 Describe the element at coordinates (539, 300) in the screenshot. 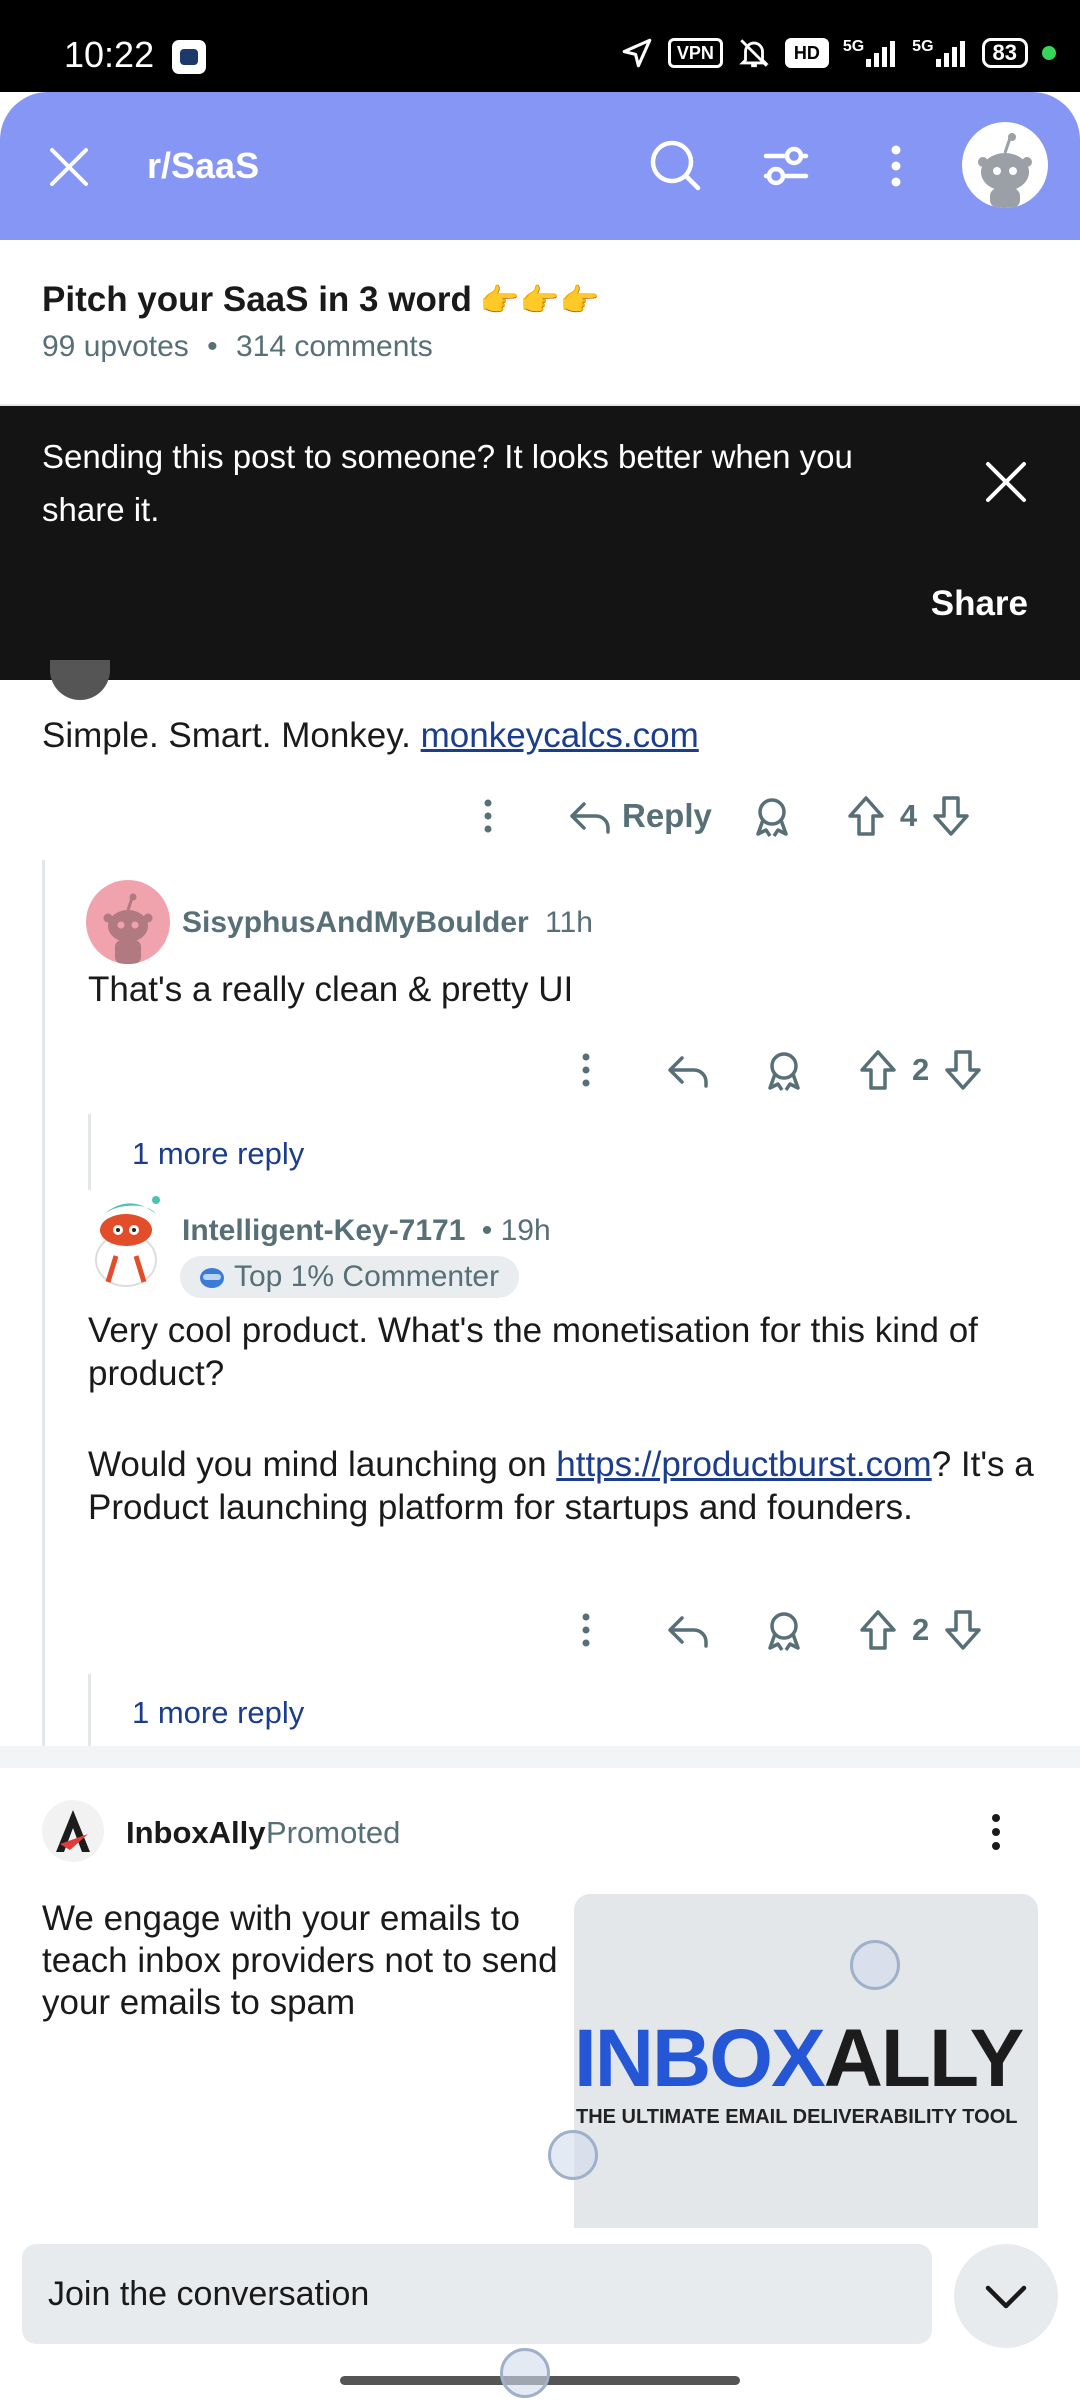

I see `pointing-hands-emoji: 👉👉👉` at that location.